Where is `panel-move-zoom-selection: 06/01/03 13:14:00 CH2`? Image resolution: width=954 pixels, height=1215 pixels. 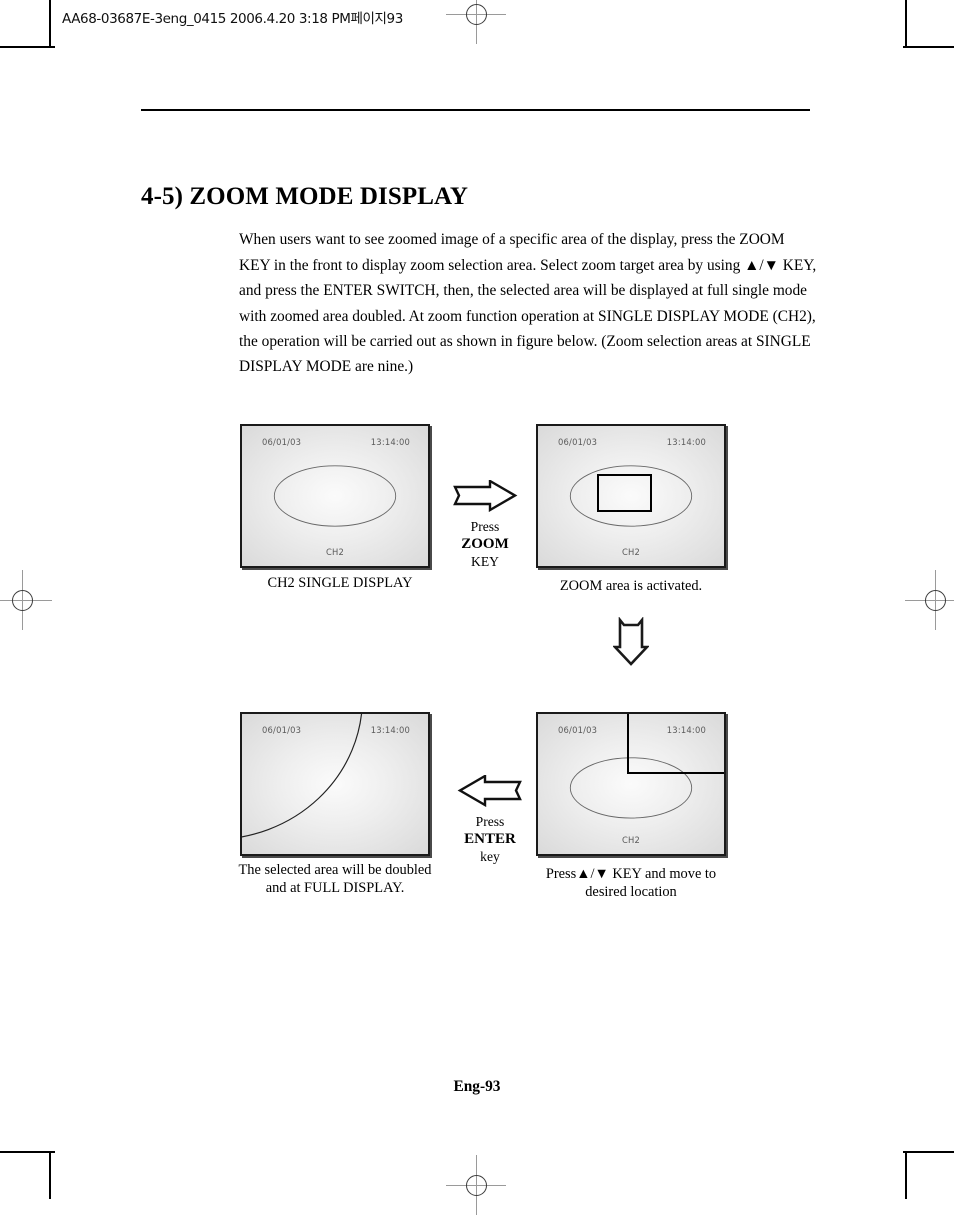
panel-move-zoom-selection: 06/01/03 13:14:00 CH2 is located at coordinates (631, 784).